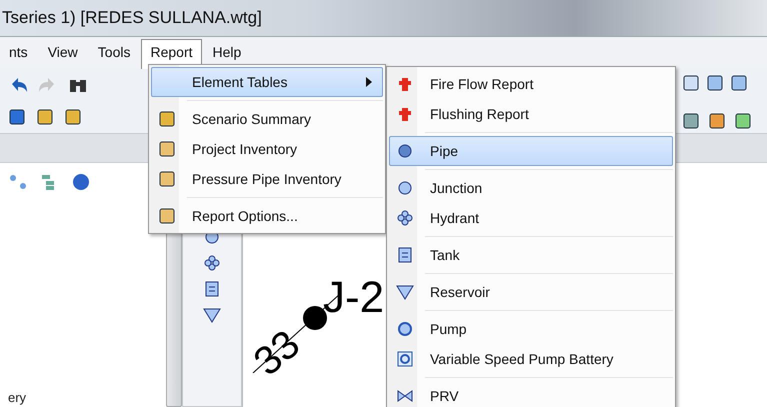  I want to click on pane-text: ery, so click(18, 397).